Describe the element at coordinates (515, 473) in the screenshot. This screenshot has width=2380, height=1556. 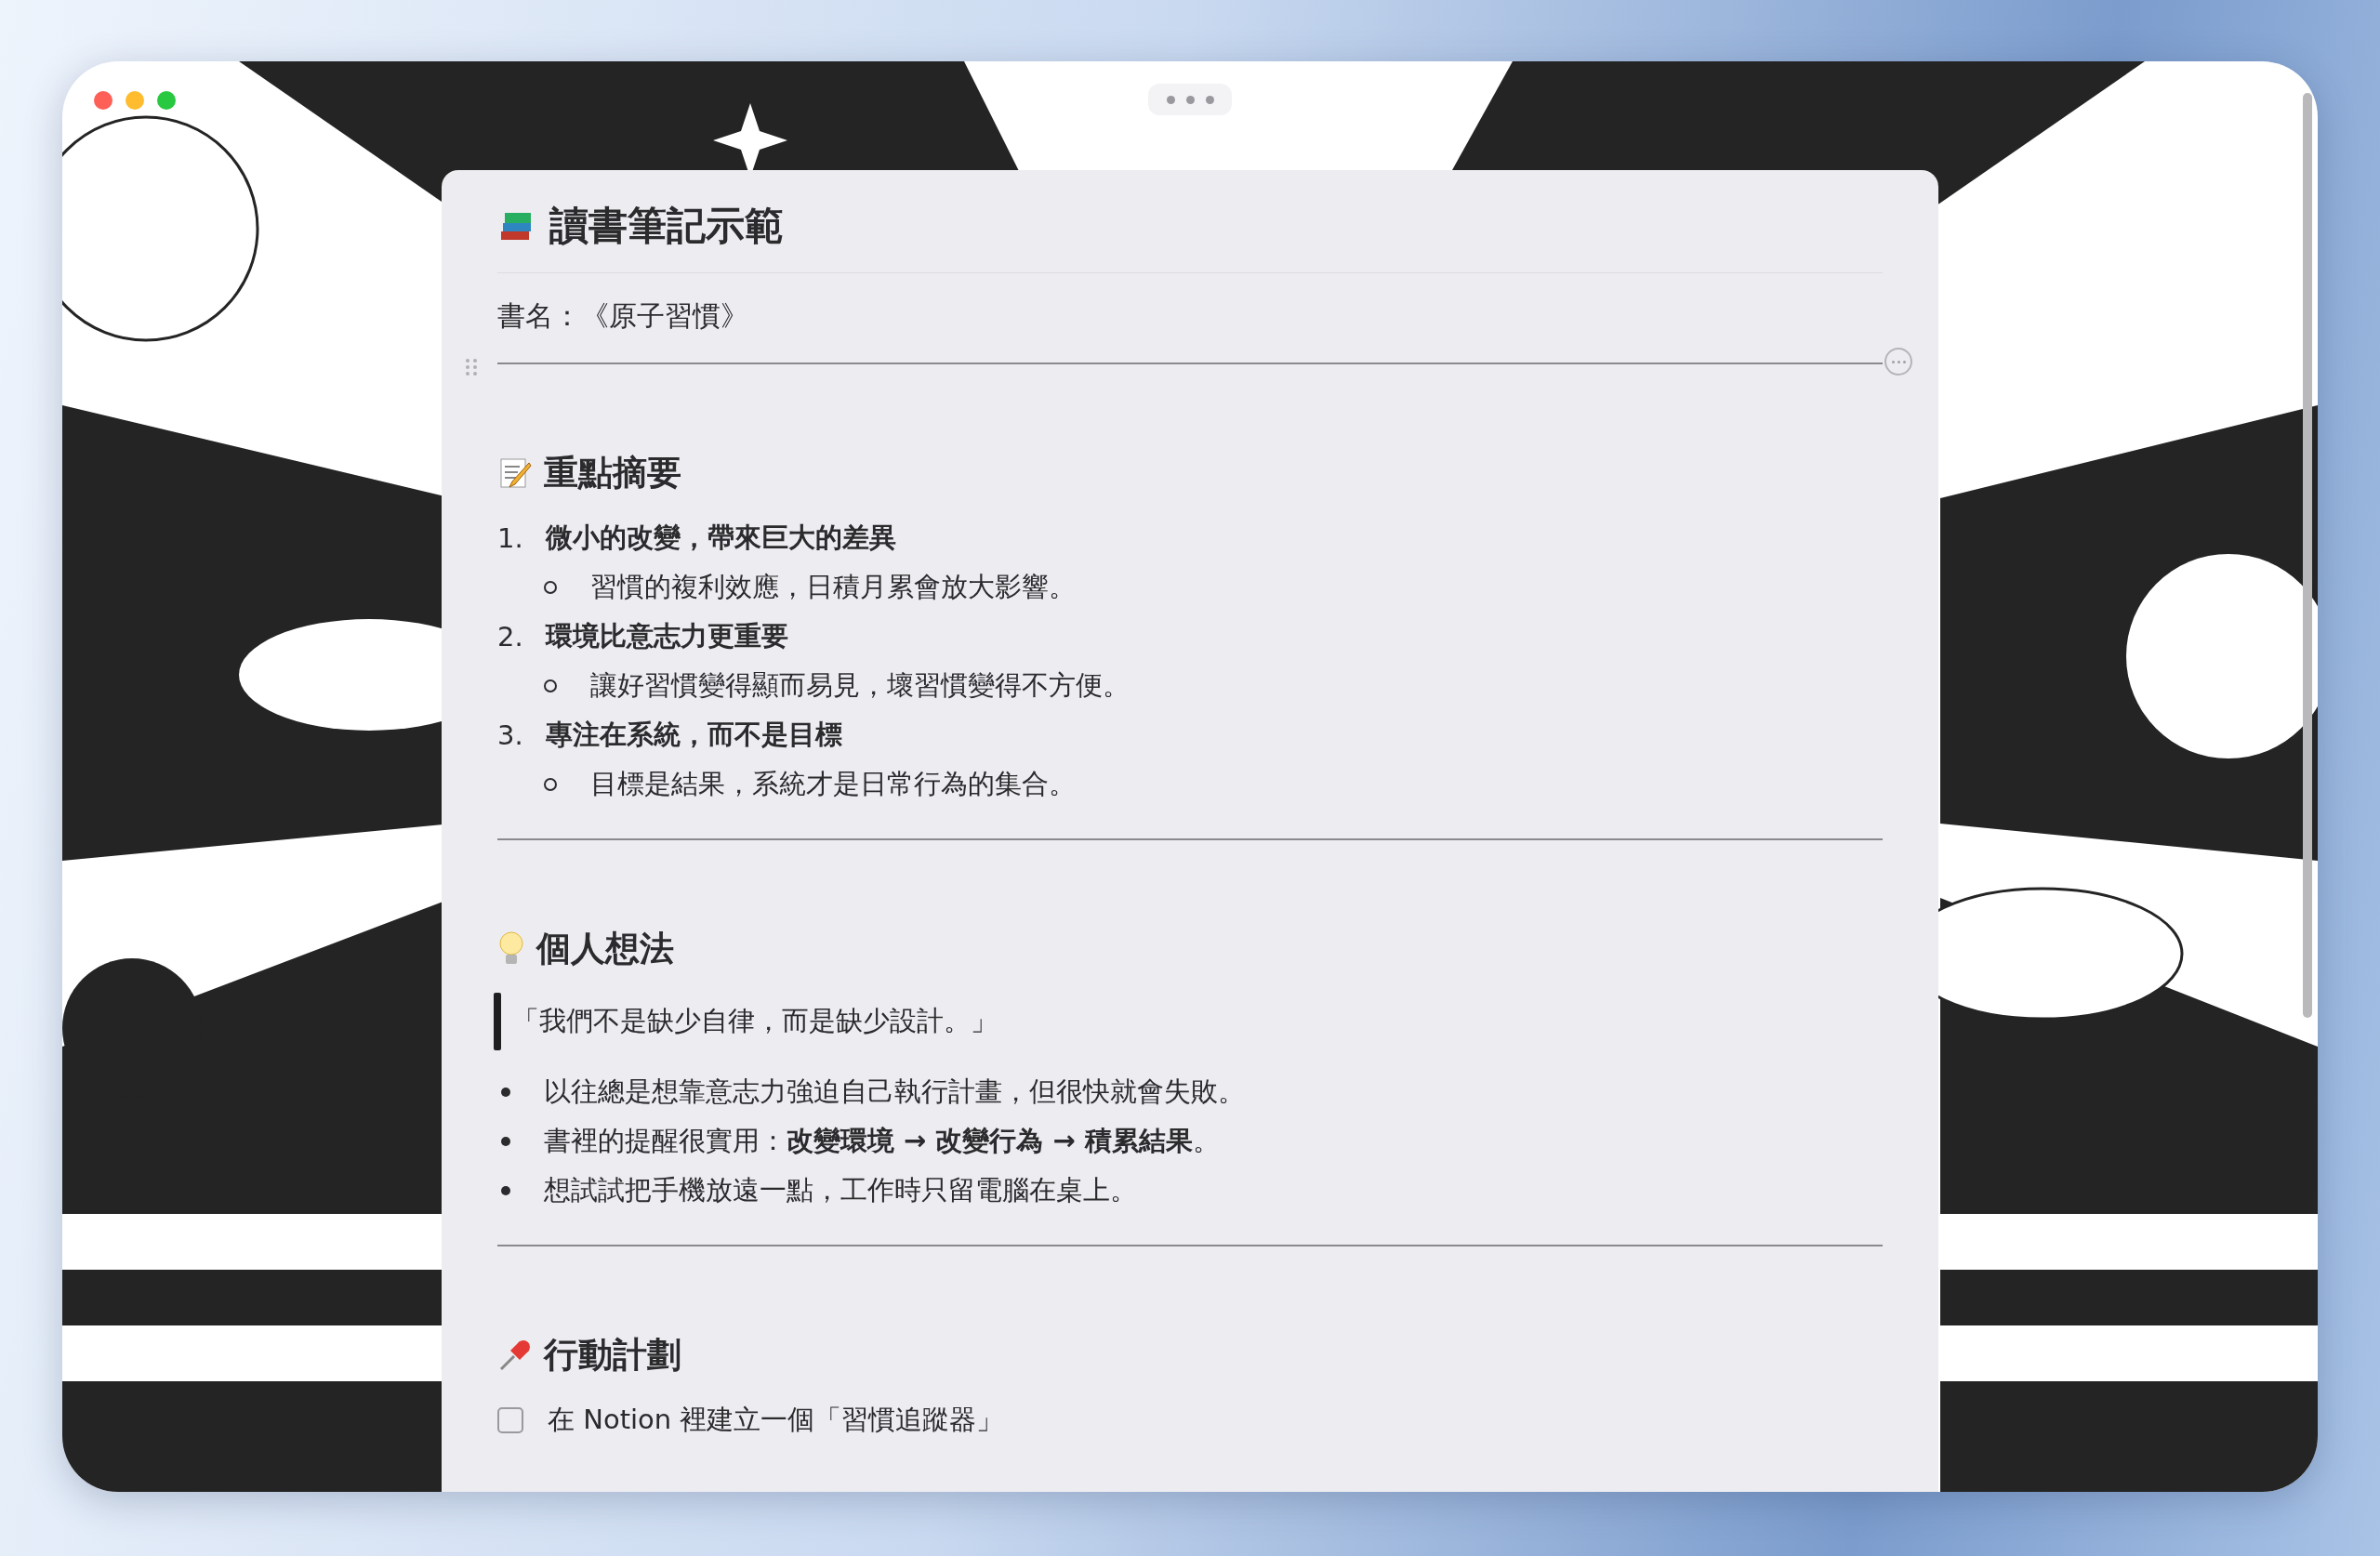
I see `memo-icon` at that location.